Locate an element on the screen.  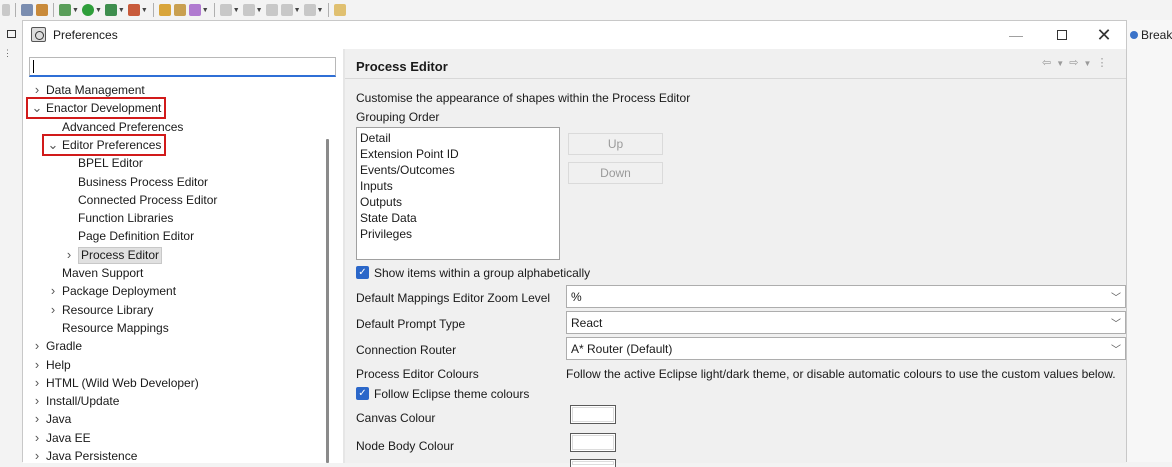
alphabetical-checkbox: ✓ is located at coordinates (362, 272).